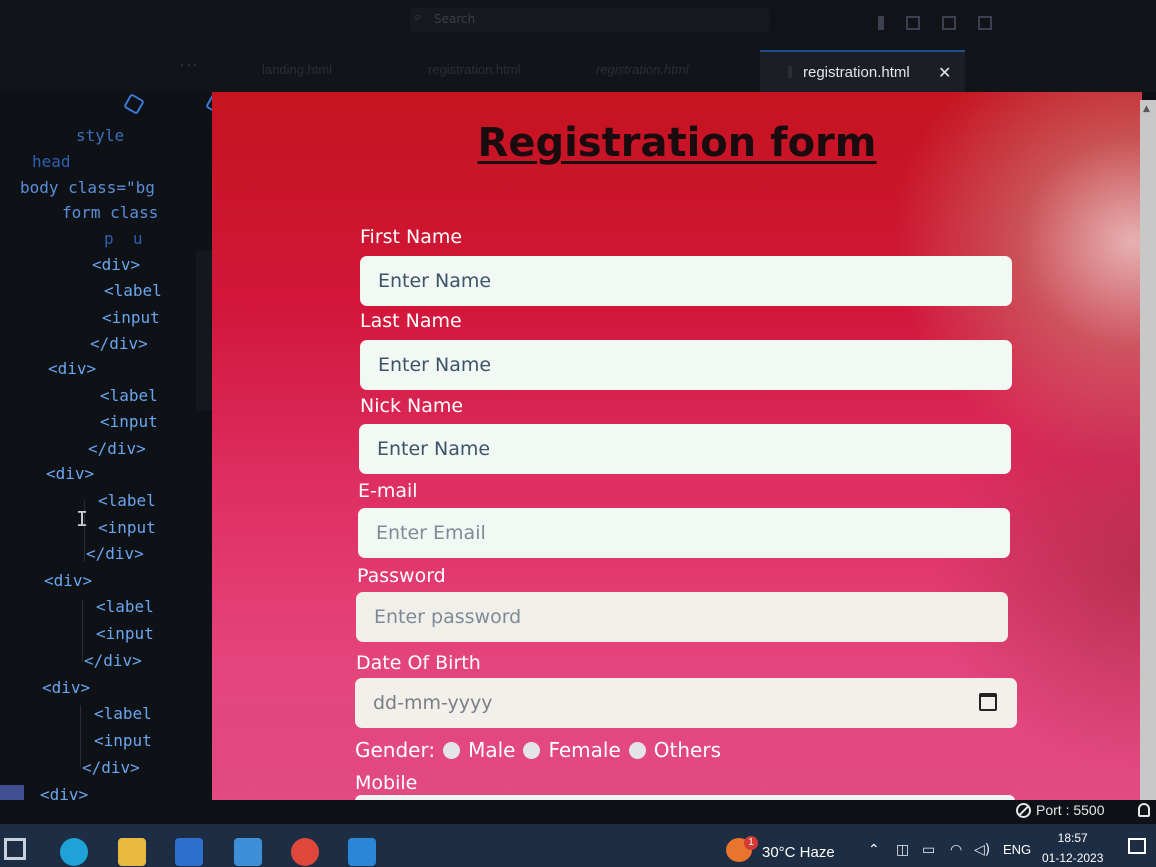 Image resolution: width=1156 pixels, height=867 pixels. I want to click on gender-group: Gender: Male Female Others, so click(538, 750).